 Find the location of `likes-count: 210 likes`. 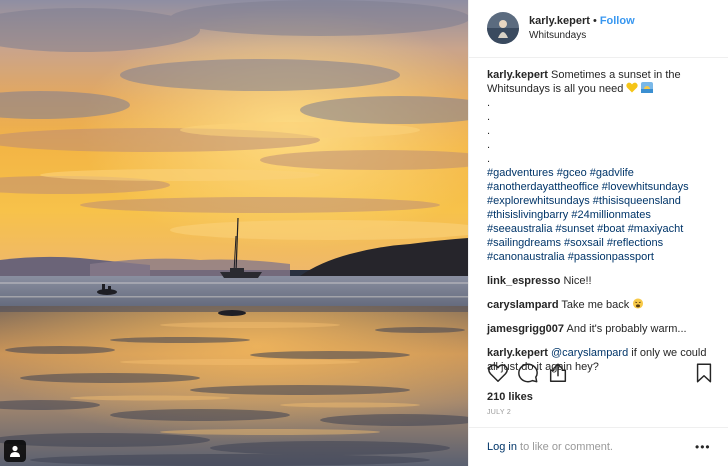

likes-count: 210 likes is located at coordinates (510, 397).